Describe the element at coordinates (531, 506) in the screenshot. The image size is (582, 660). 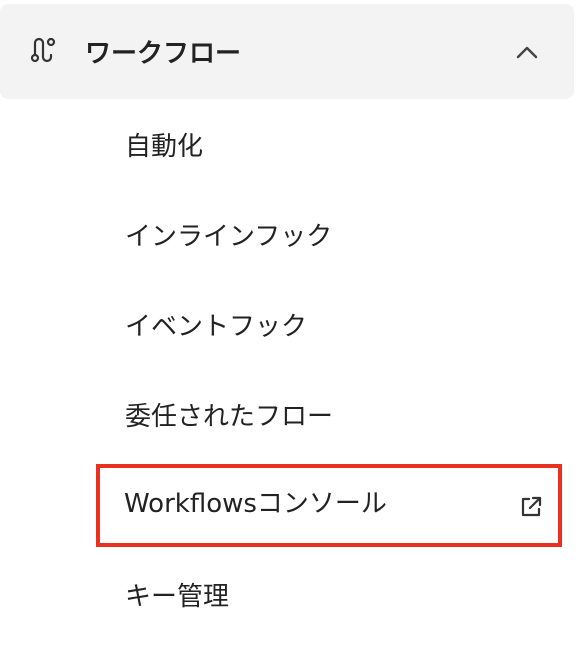
I see `external-link-icon` at that location.